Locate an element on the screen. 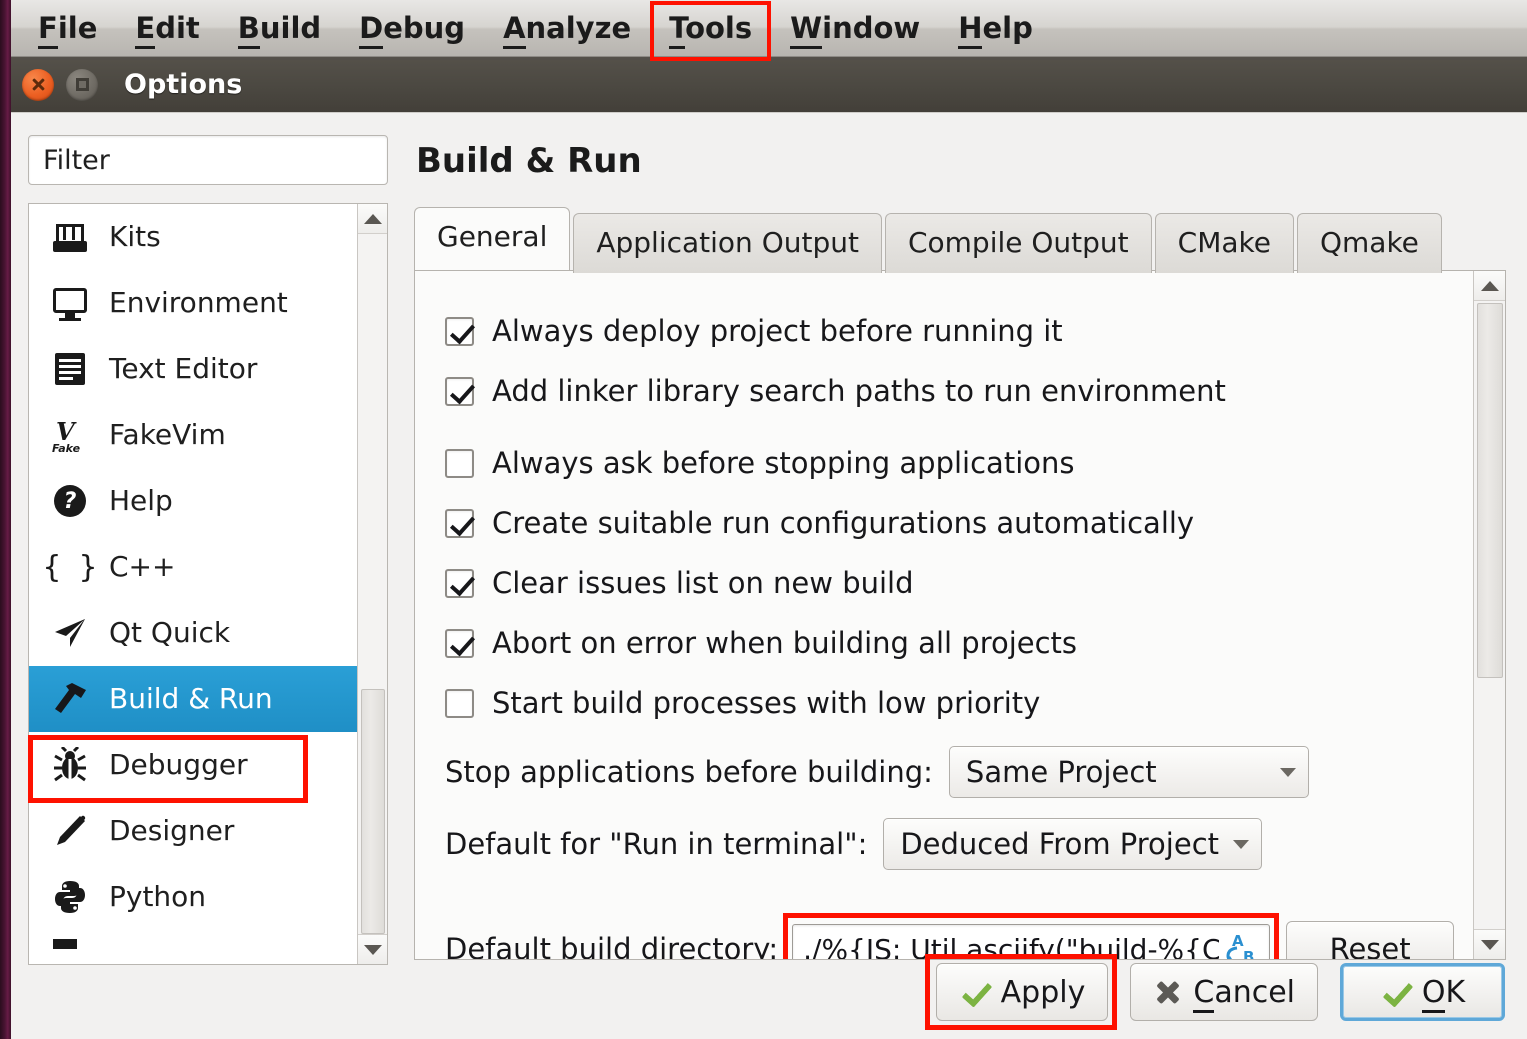 The width and height of the screenshot is (1527, 1039). run-in-terminal-dropdown: Deduced From Project is located at coordinates (1073, 844).